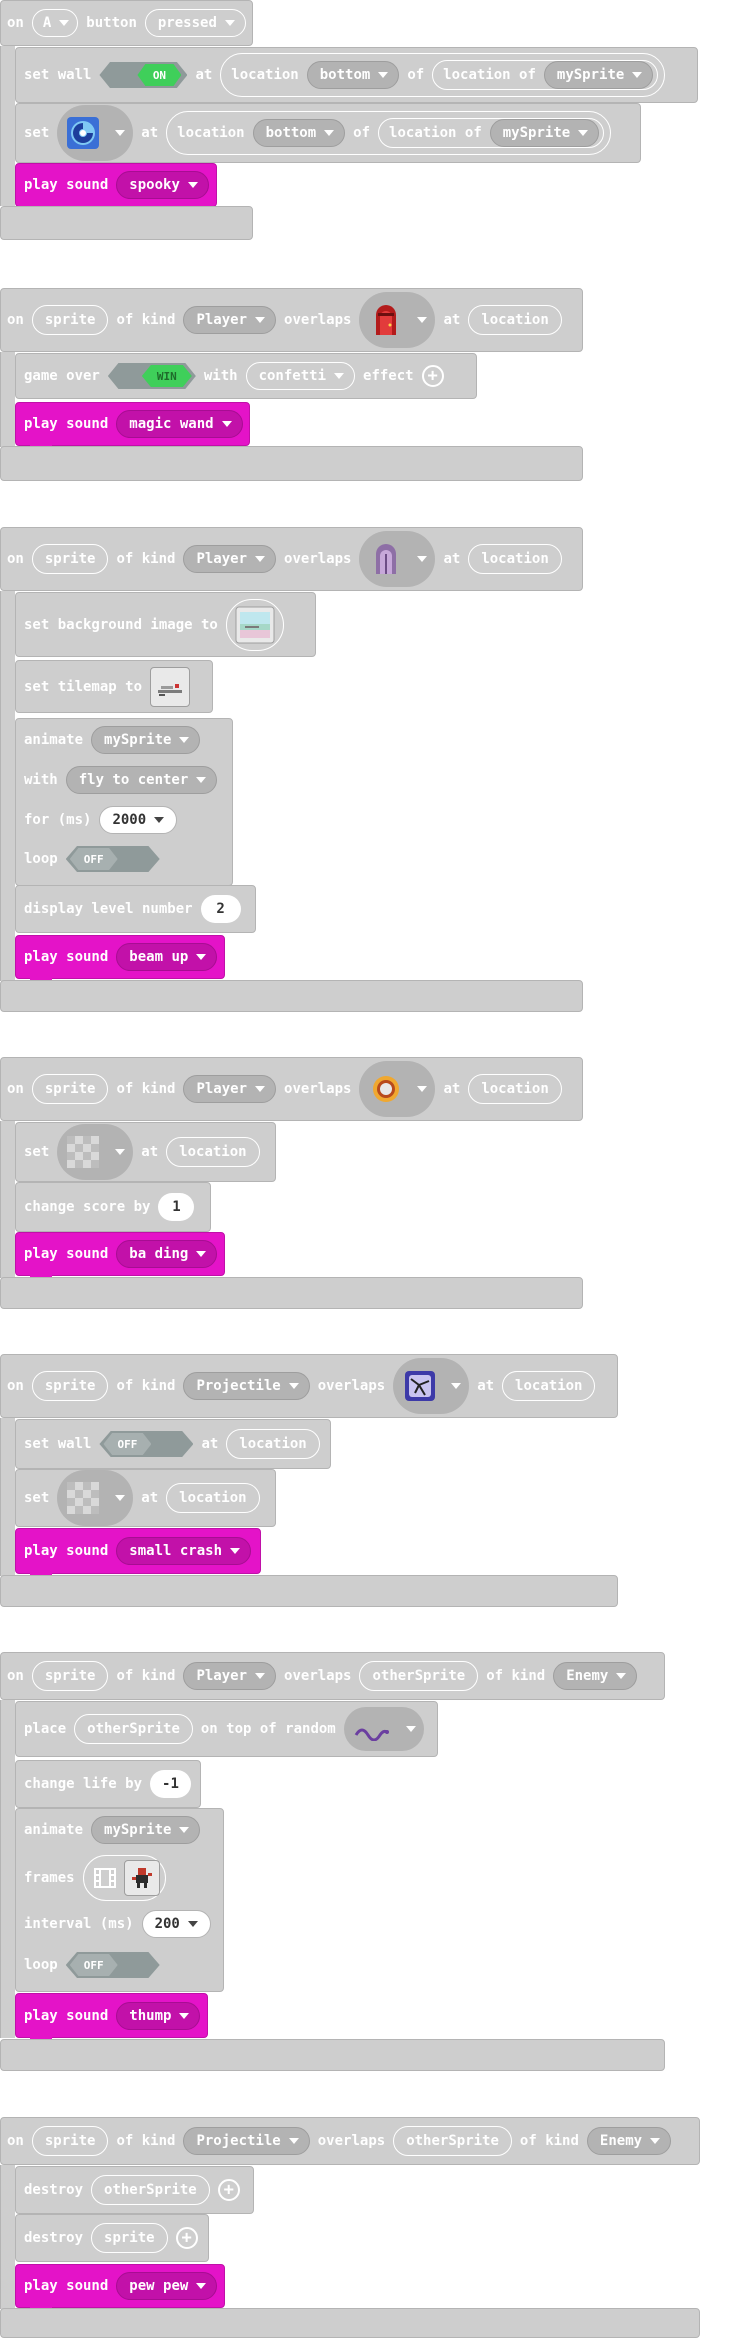 The height and width of the screenshot is (2340, 749). Describe the element at coordinates (126, 23) in the screenshot. I see `hat-block: on A button pressed` at that location.